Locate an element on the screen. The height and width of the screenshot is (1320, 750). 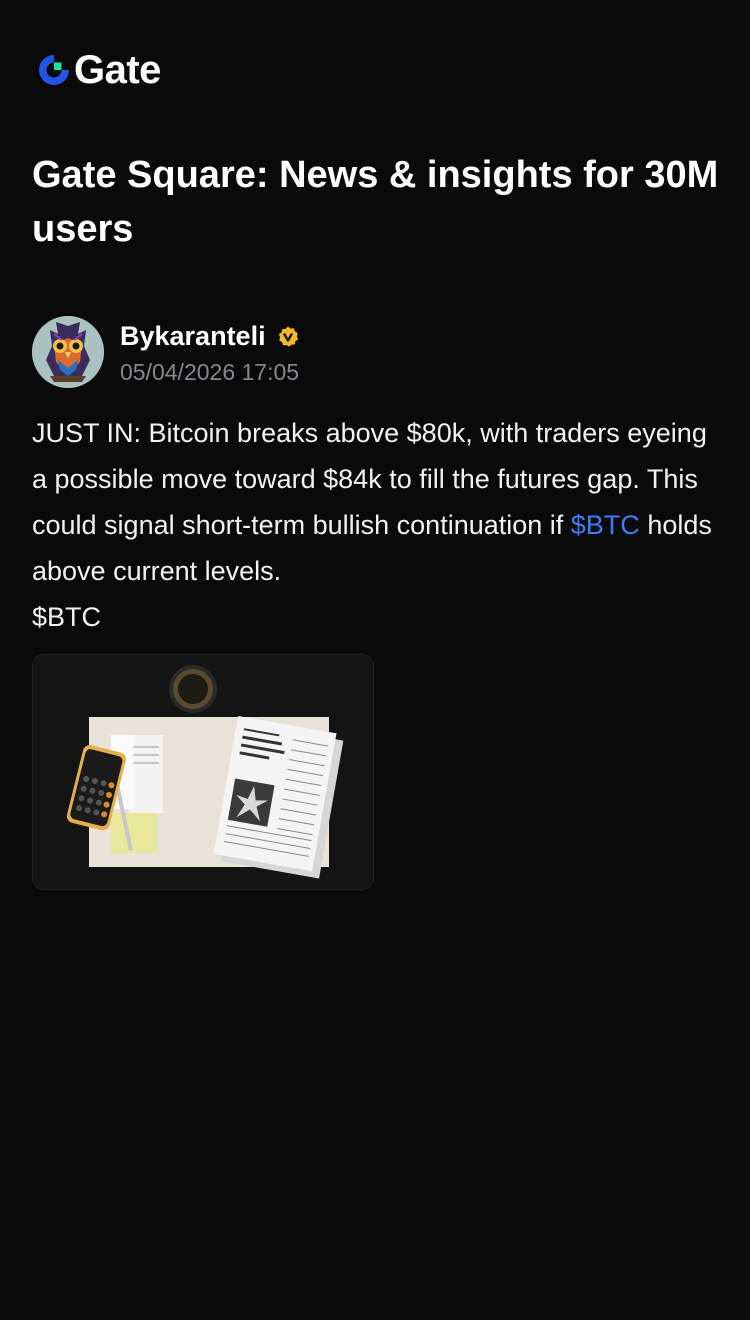
author-name-row: Bykaranteli is located at coordinates (210, 337).